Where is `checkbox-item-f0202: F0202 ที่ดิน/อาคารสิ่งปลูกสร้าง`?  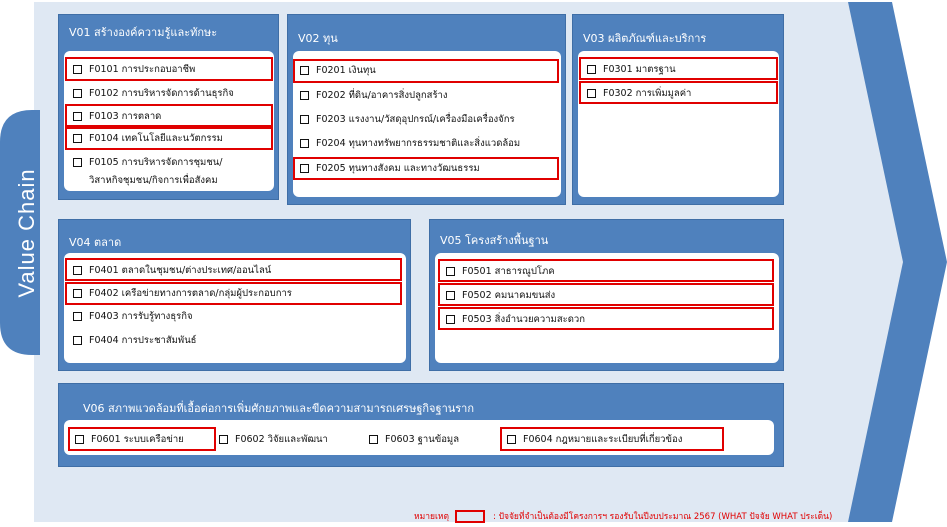 checkbox-item-f0202: F0202 ที่ดิน/อาคารสิ่งปลูกสร้าง is located at coordinates (374, 95).